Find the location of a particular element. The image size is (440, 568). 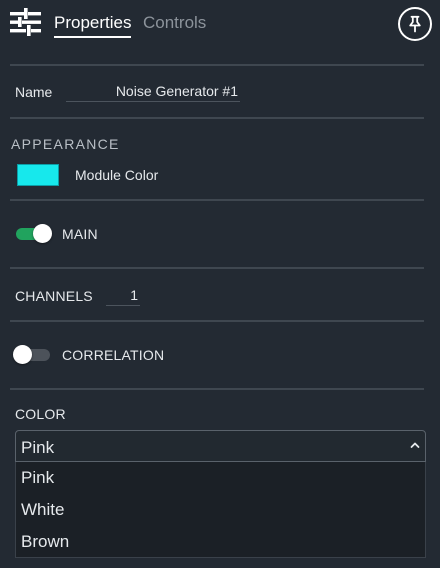

sliders-icon is located at coordinates (26, 22).